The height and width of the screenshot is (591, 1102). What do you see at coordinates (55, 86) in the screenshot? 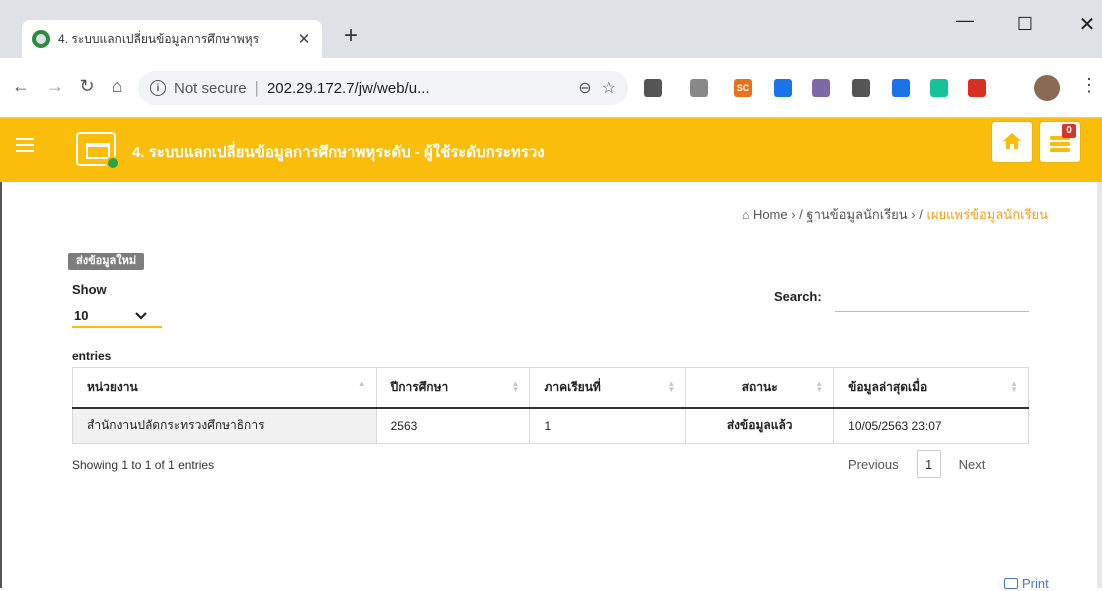
I see `forward-arrow-icon: →` at bounding box center [55, 86].